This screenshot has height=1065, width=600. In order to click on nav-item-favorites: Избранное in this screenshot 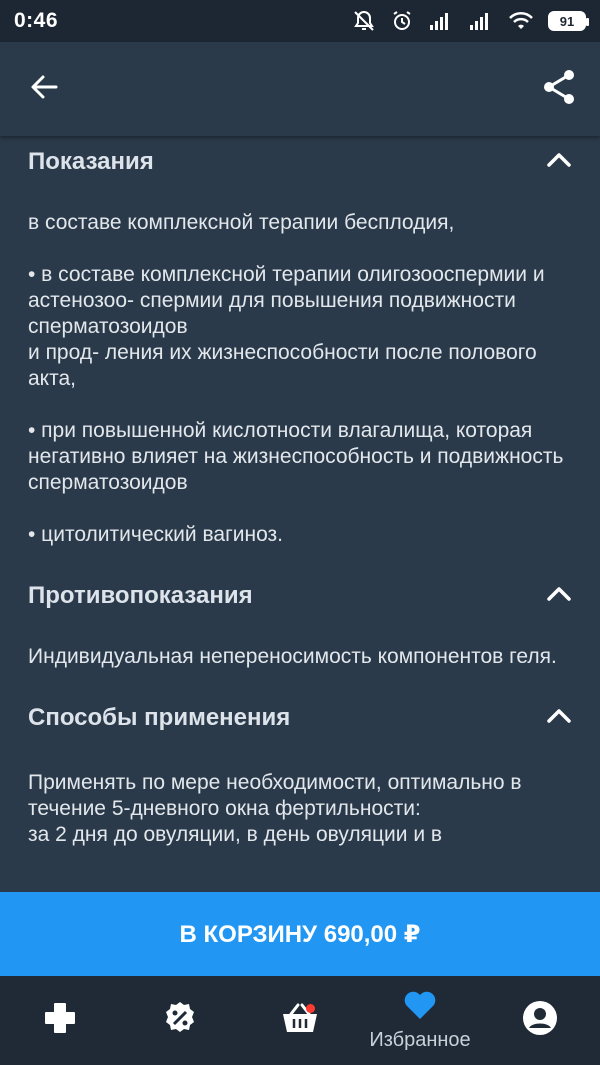, I will do `click(420, 1020)`.